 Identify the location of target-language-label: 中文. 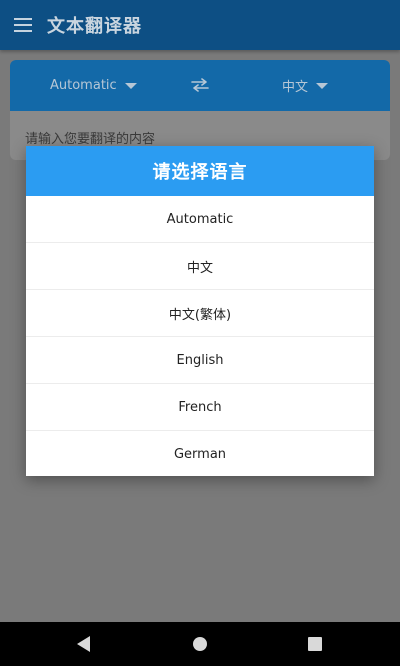
(295, 87).